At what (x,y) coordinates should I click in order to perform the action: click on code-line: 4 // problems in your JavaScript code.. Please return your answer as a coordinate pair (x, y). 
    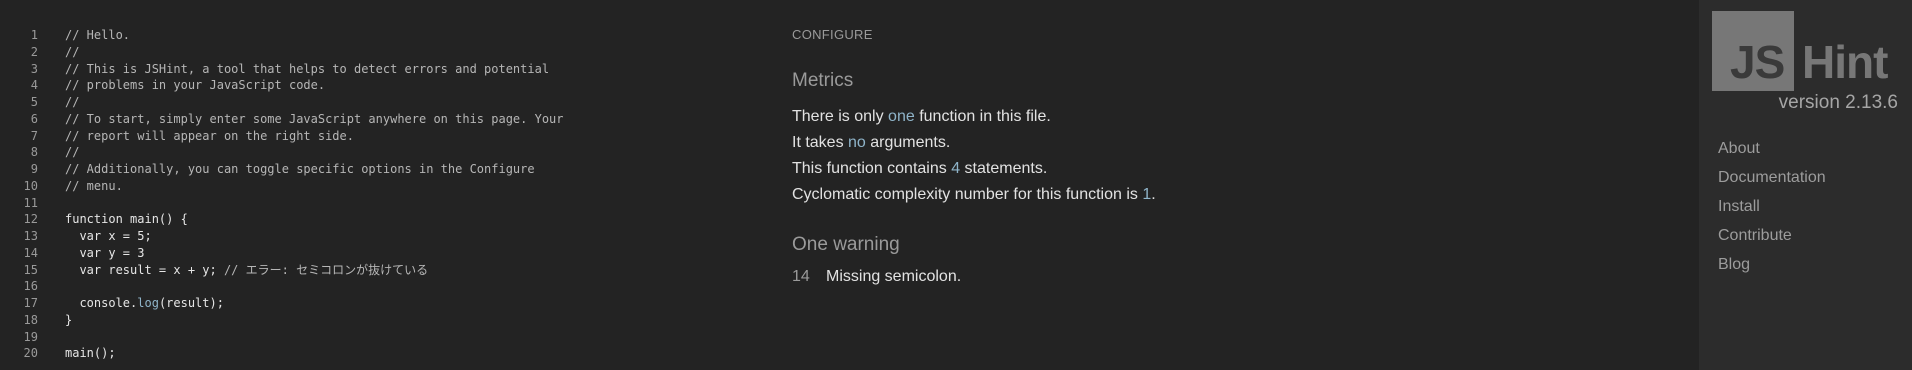
    Looking at the image, I should click on (380, 85).